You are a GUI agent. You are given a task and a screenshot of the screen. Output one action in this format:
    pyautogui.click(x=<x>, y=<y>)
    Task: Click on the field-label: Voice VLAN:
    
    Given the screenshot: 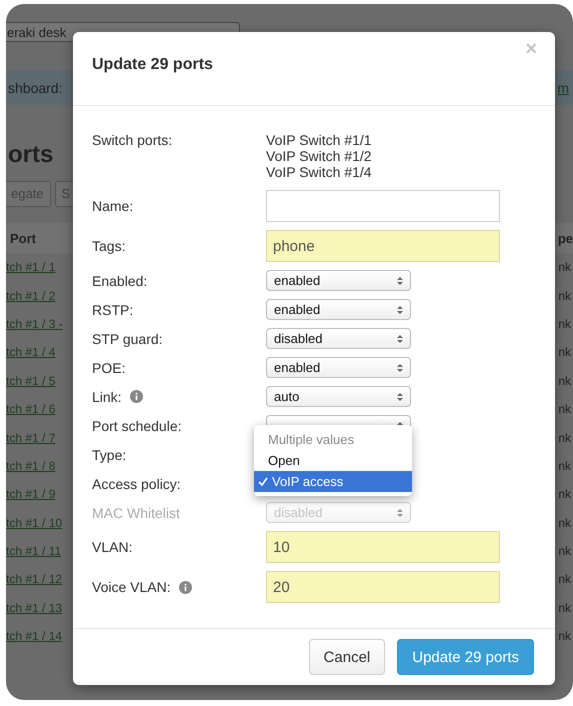 What is the action you would take?
    pyautogui.click(x=131, y=587)
    